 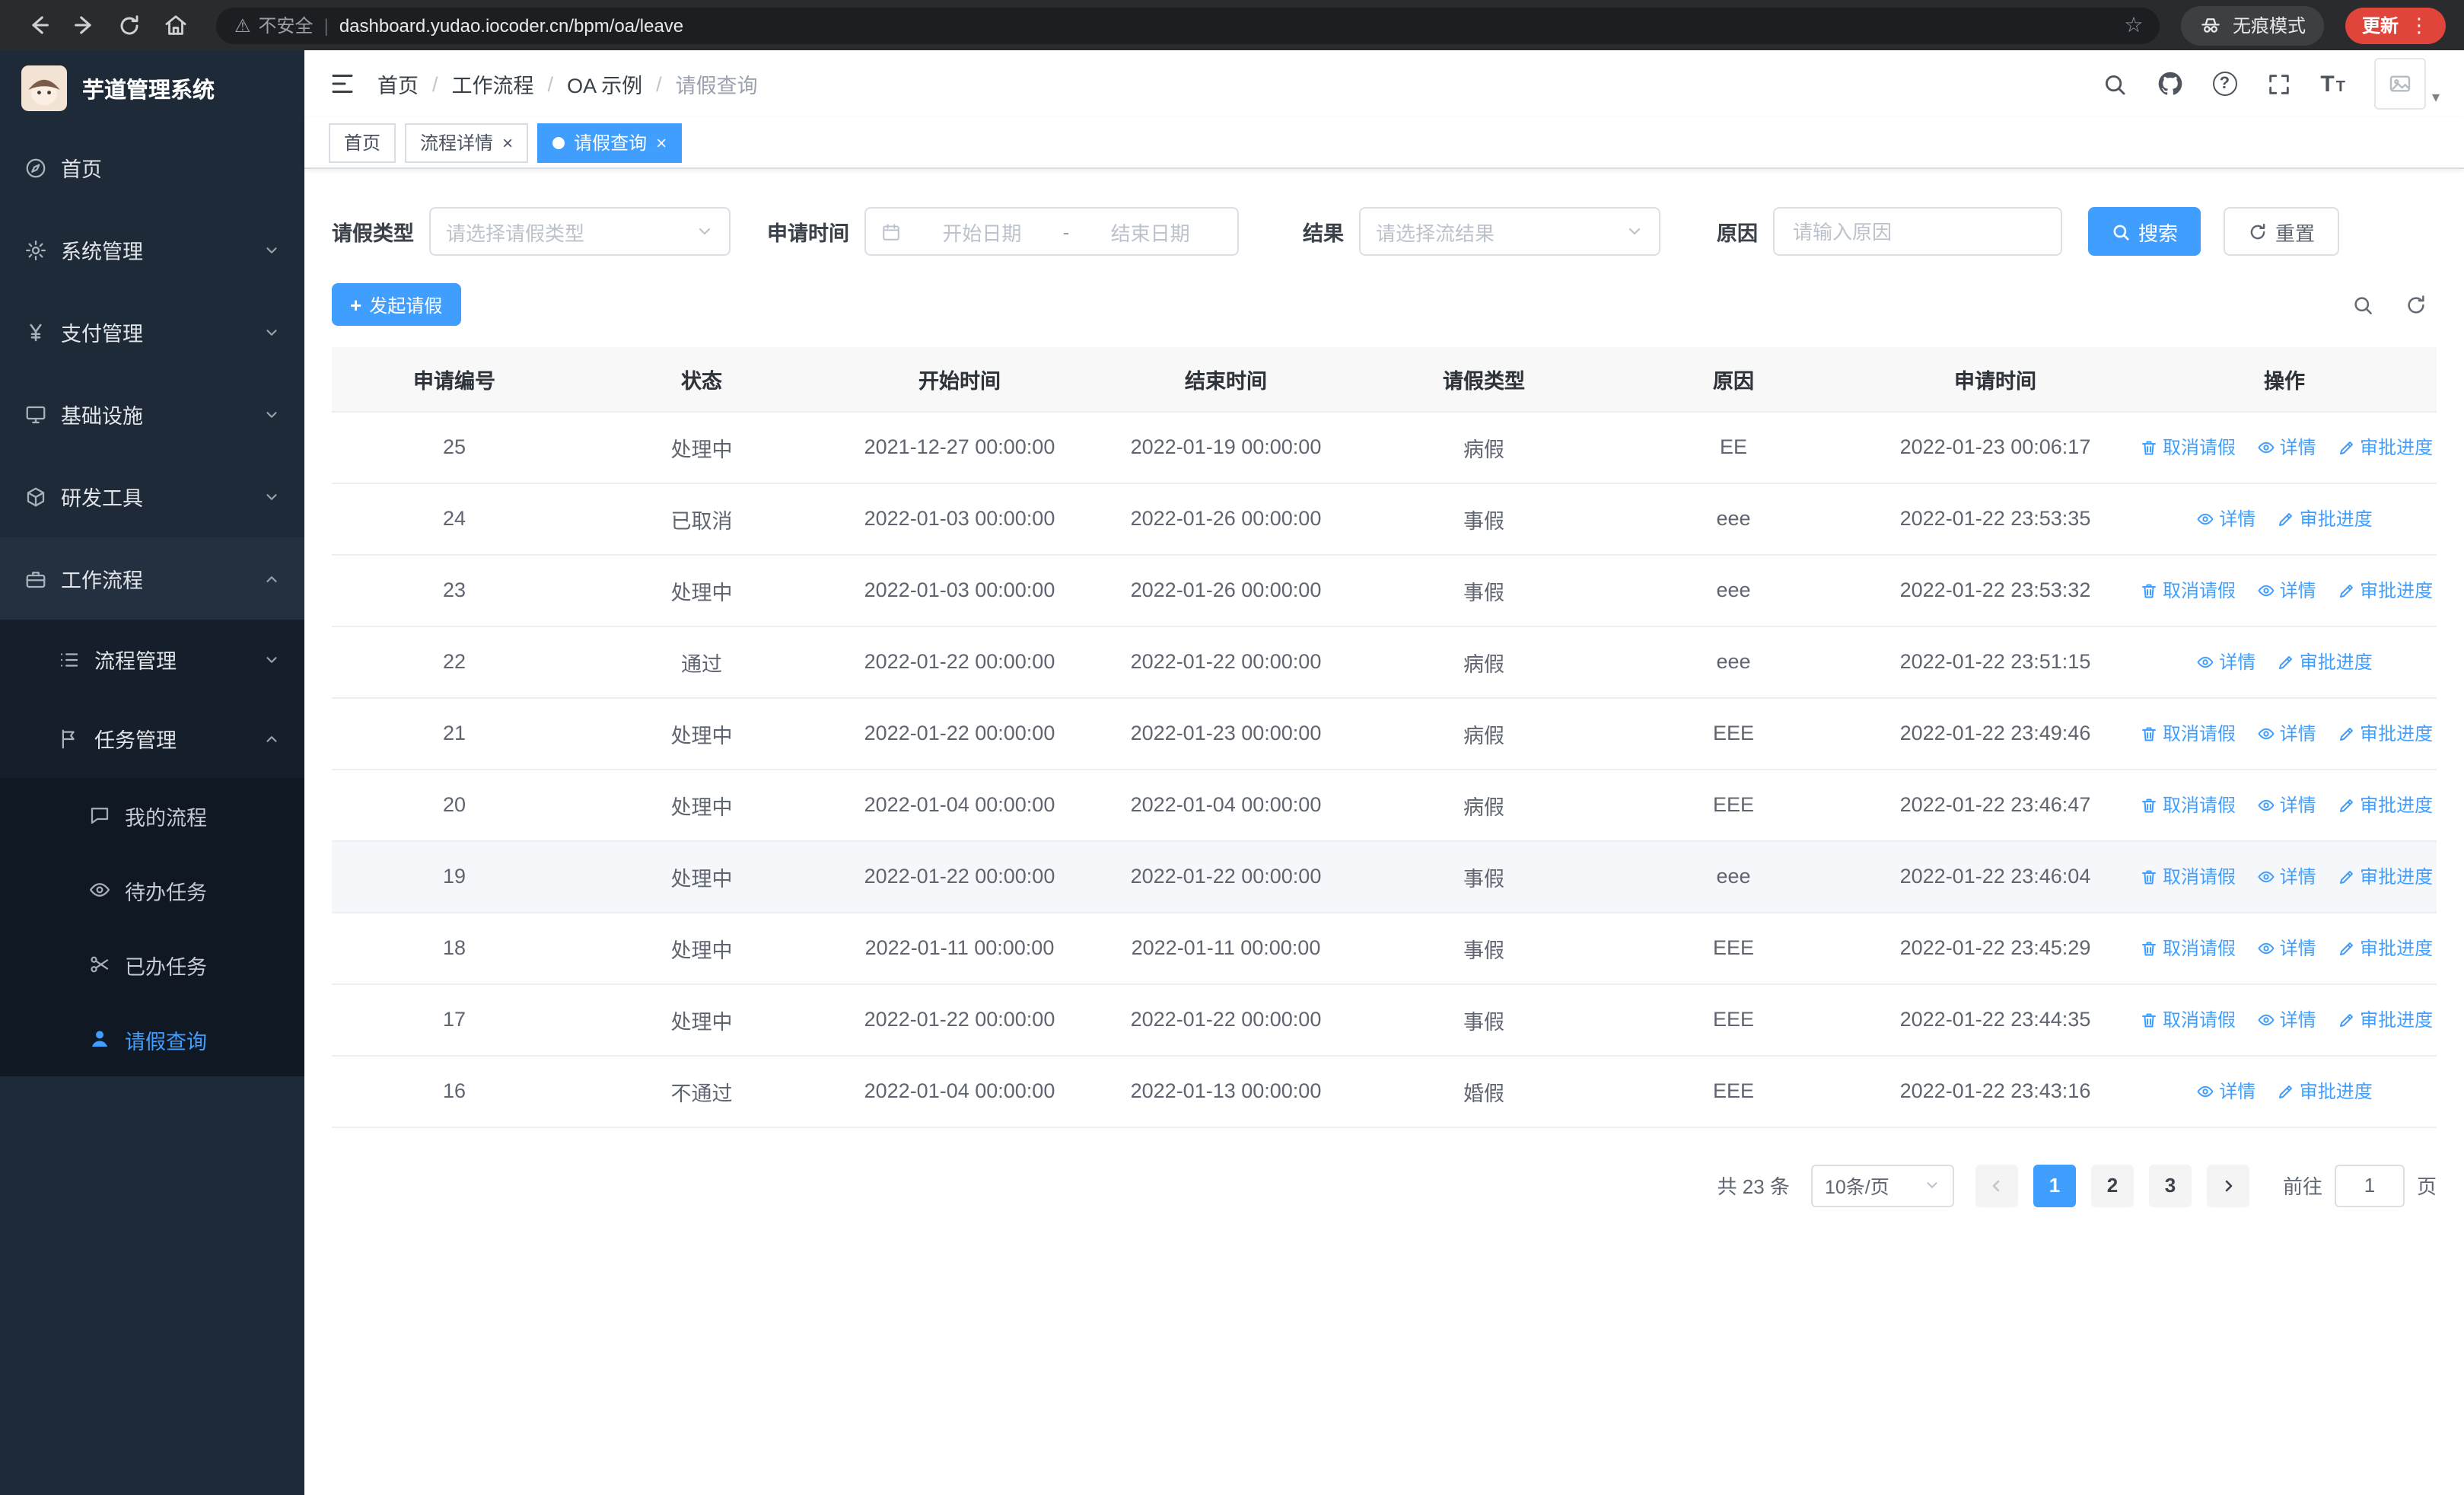 I want to click on cell-start-time: 2022-01-22 00:00:00, so click(x=959, y=734).